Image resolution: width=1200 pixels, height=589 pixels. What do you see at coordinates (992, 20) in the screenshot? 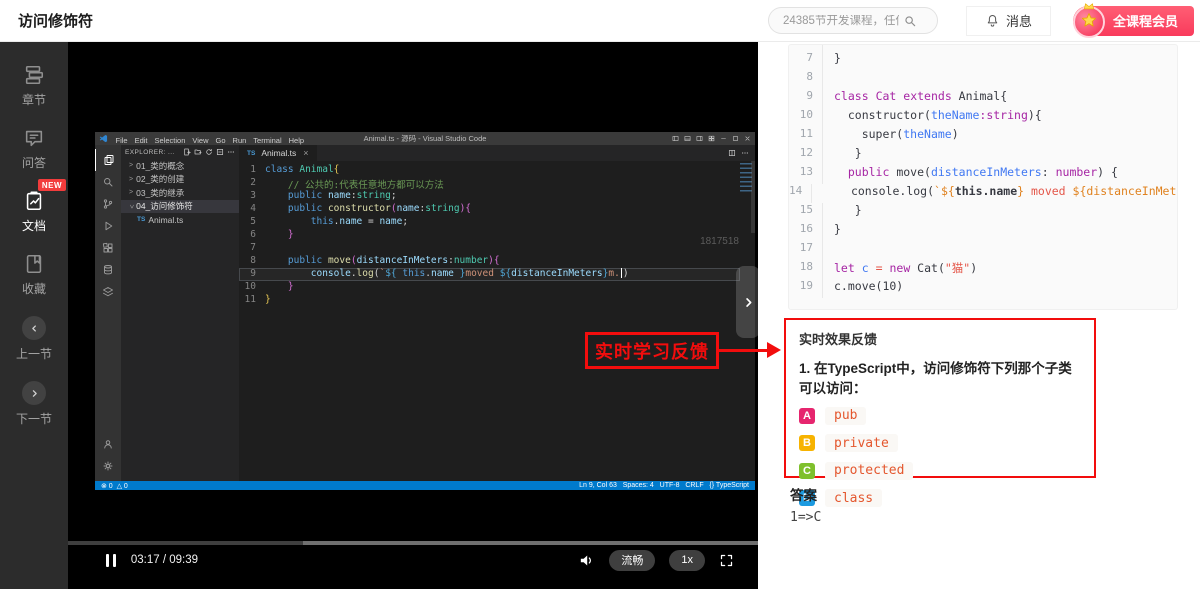
I see `bell-icon` at bounding box center [992, 20].